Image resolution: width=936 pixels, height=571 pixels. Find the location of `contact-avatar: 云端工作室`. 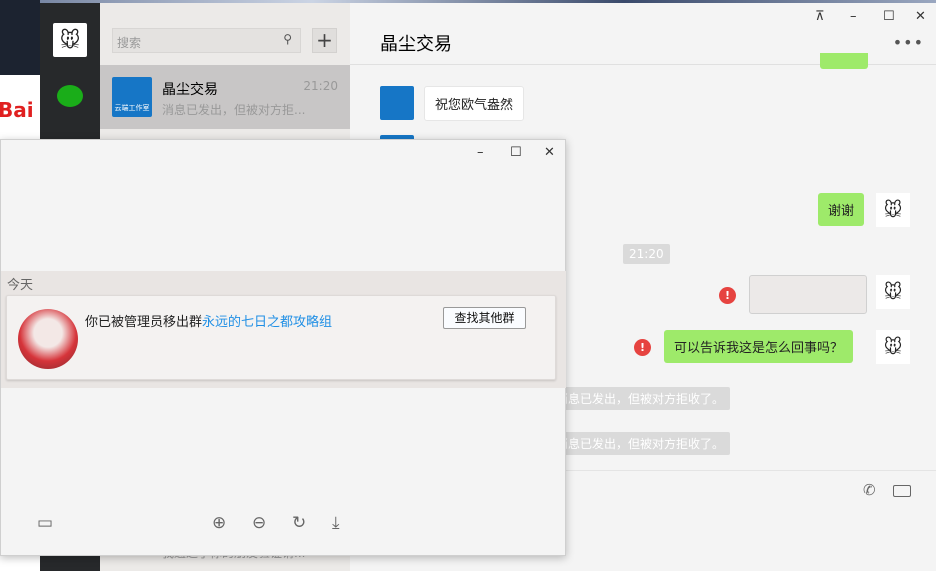

contact-avatar: 云端工作室 is located at coordinates (132, 97).